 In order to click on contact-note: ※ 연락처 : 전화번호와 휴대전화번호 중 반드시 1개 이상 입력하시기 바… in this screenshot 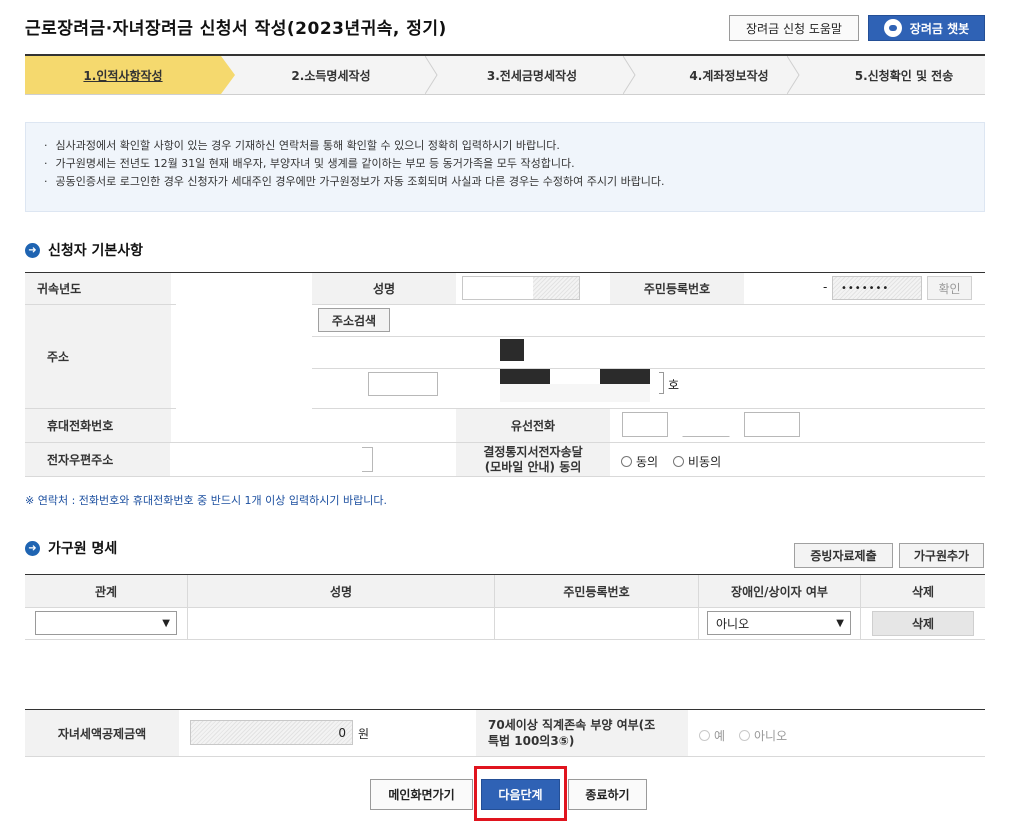, I will do `click(206, 500)`.